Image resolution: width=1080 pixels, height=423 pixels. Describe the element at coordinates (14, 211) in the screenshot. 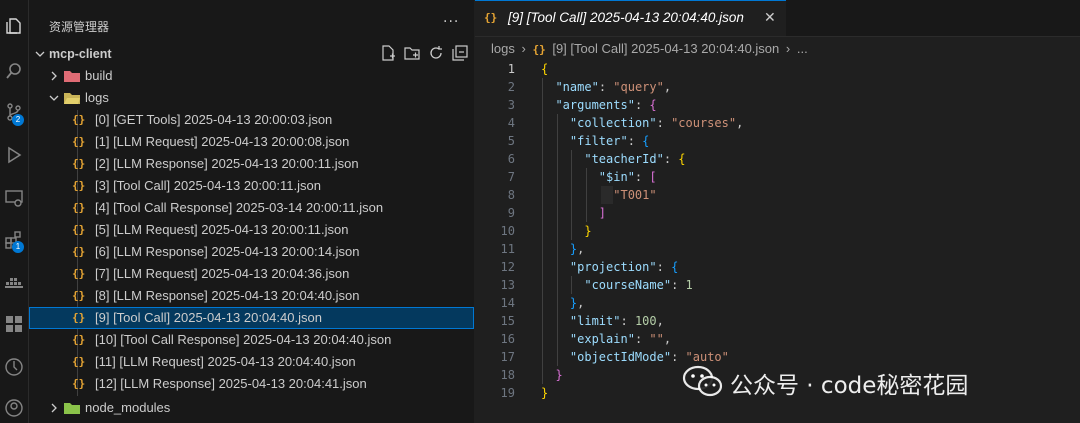

I see `activity-bar: 2 1` at that location.